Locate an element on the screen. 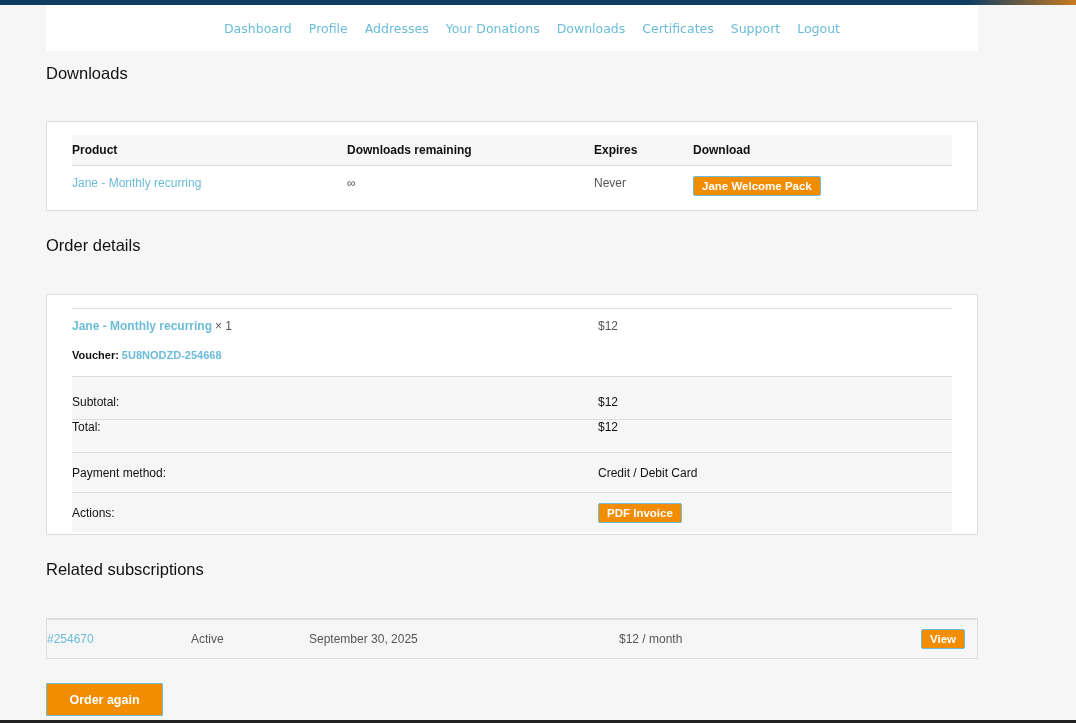 The image size is (1076, 723). nav-link: Your Donations is located at coordinates (492, 28).